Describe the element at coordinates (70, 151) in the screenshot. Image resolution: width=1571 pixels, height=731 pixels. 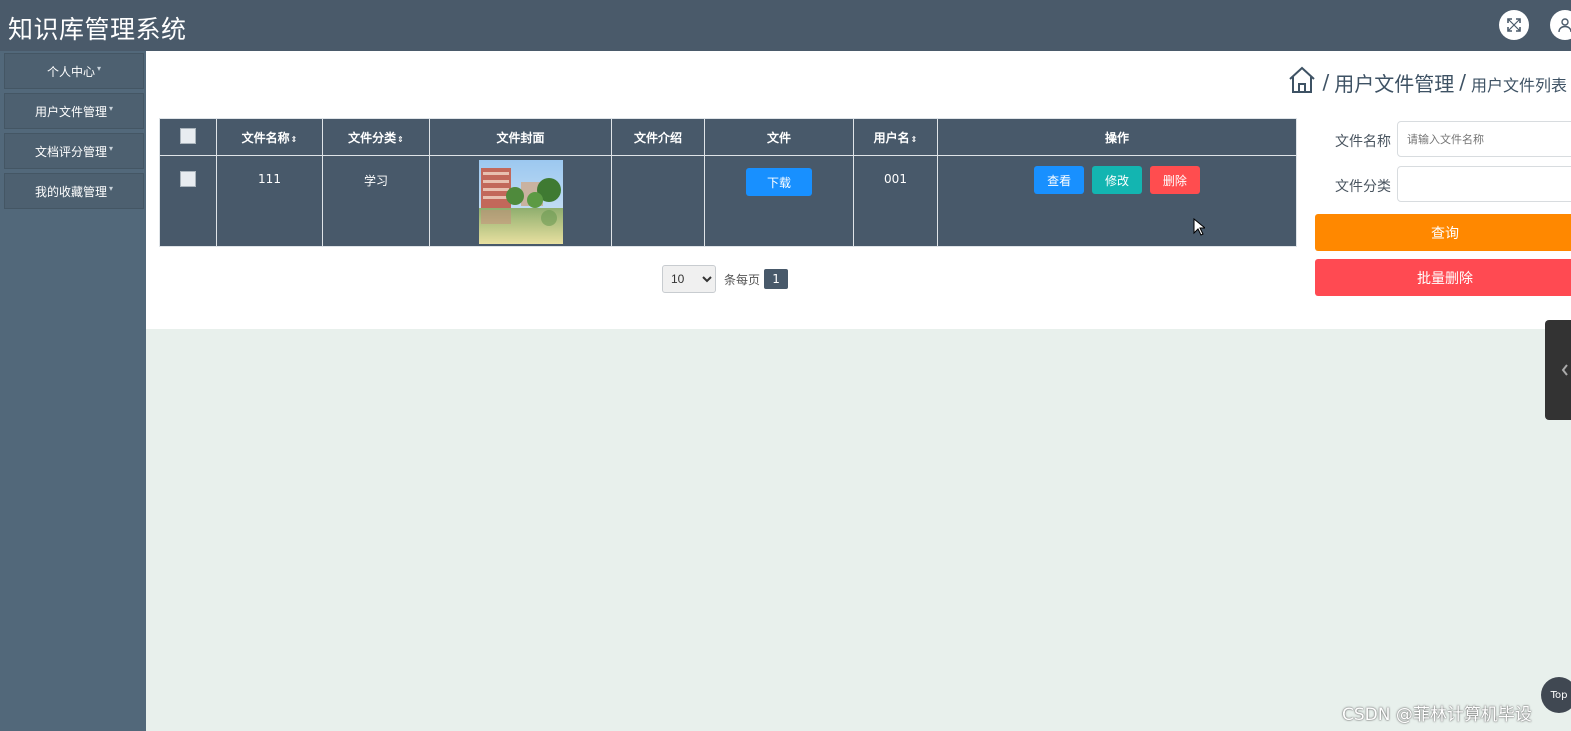
I see `sidebar-item-label: 文档评分管理` at that location.